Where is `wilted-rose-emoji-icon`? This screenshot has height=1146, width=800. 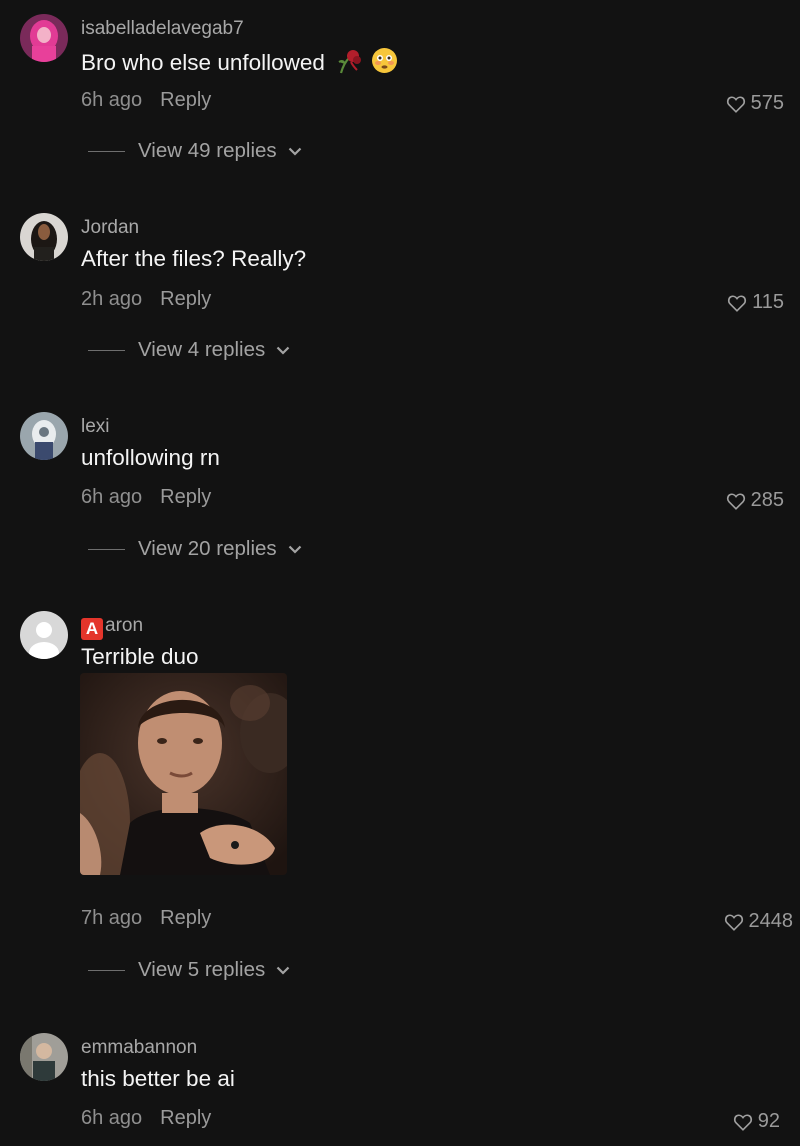
wilted-rose-emoji-icon is located at coordinates (350, 64).